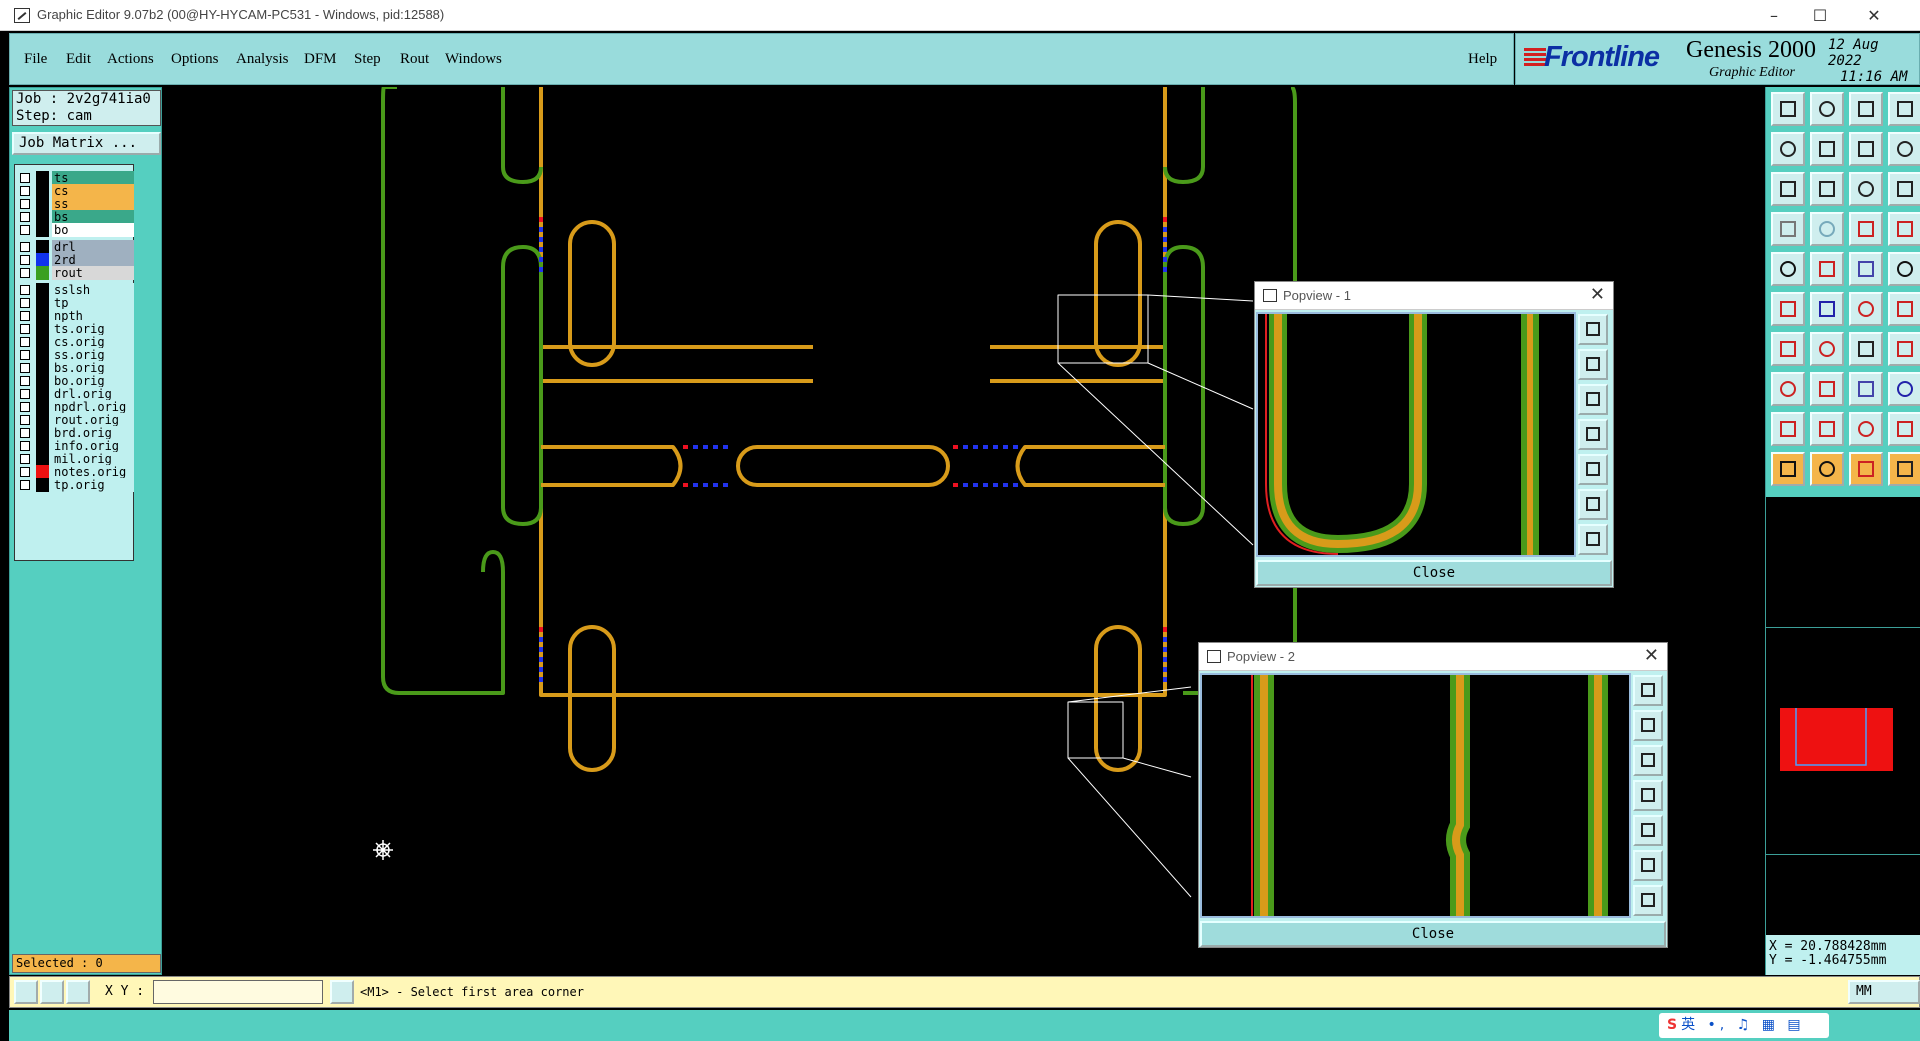 The width and height of the screenshot is (1920, 1041). What do you see at coordinates (1827, 149) in the screenshot?
I see `redo-tool-button` at bounding box center [1827, 149].